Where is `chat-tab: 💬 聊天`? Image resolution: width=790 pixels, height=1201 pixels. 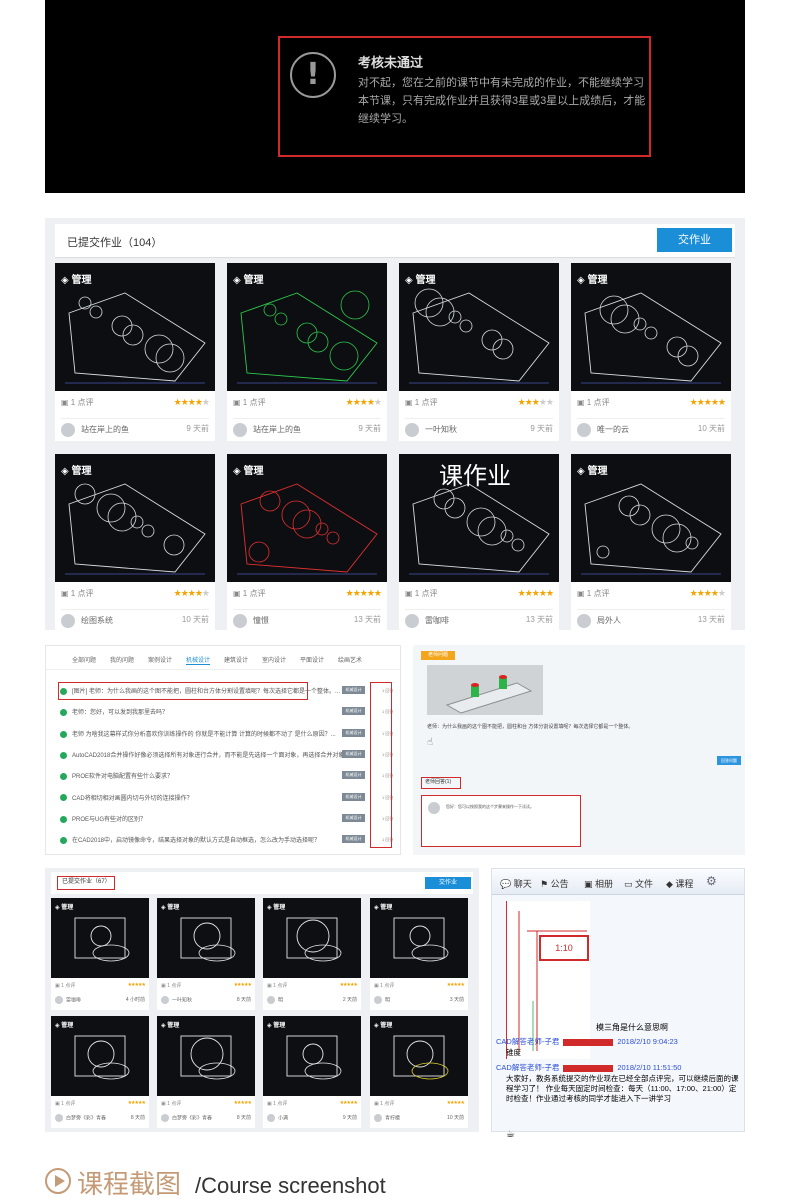
chat-tab: 💬 聊天 is located at coordinates (516, 883).